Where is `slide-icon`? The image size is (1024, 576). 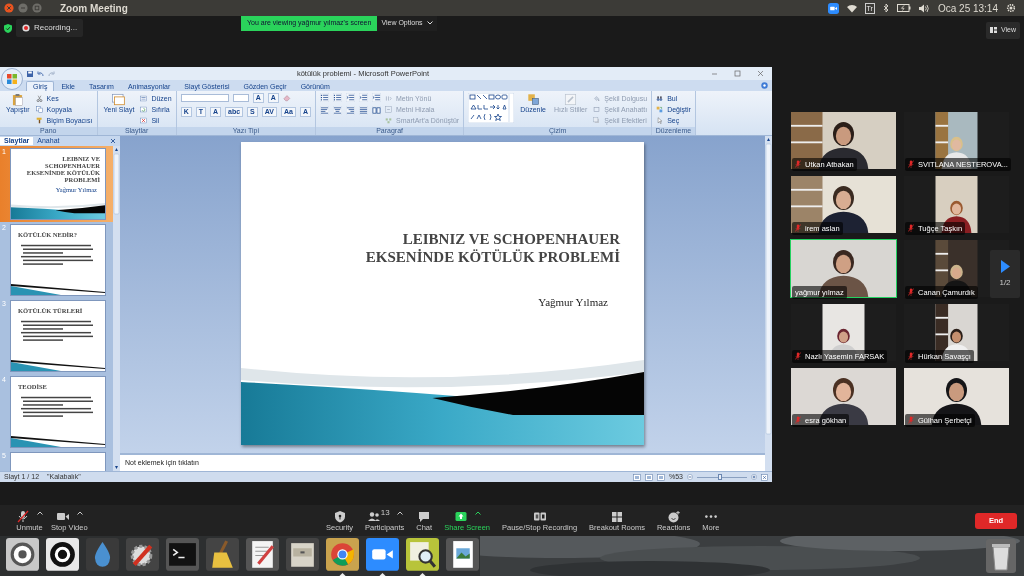
slide-icon is located at coordinates (119, 99).